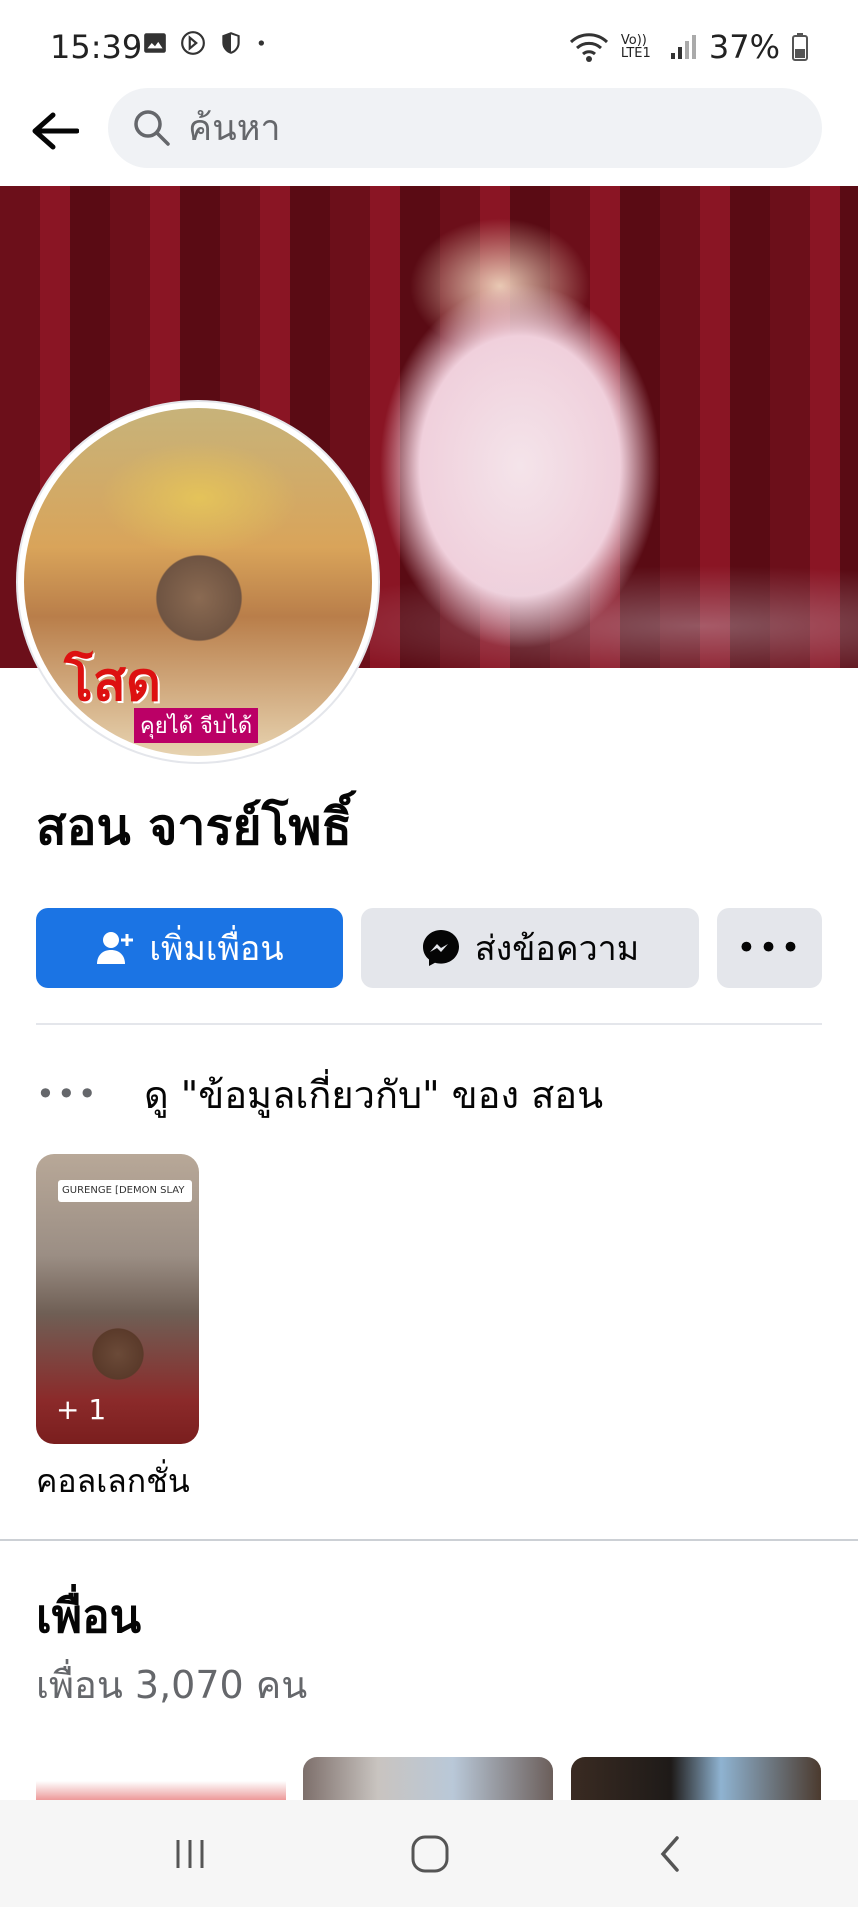  What do you see at coordinates (683, 47) in the screenshot?
I see `signal-icon` at bounding box center [683, 47].